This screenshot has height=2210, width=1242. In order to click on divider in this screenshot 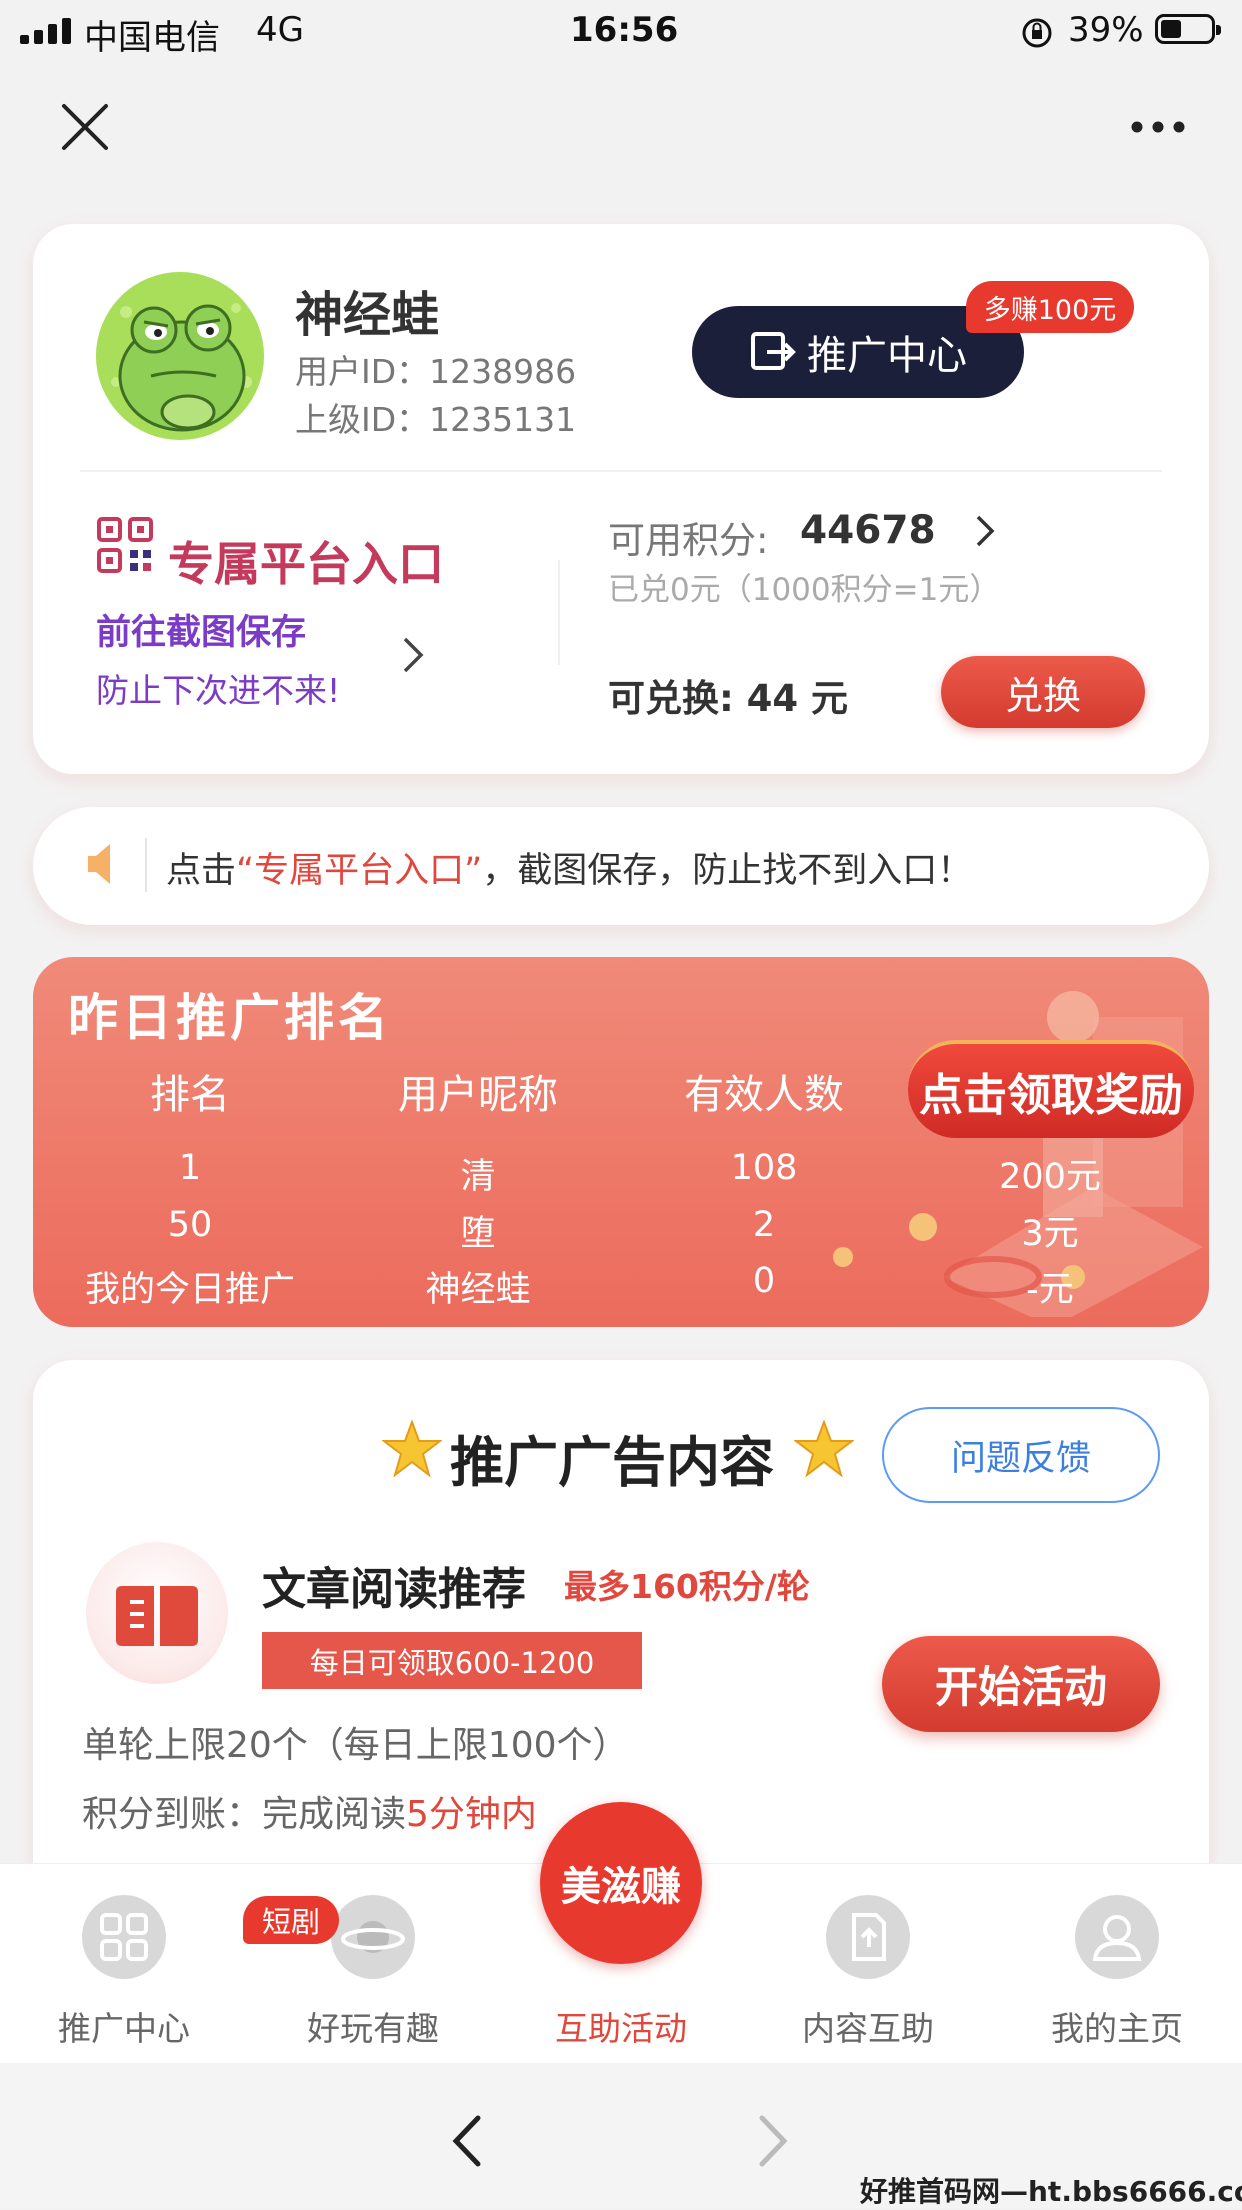, I will do `click(621, 471)`.